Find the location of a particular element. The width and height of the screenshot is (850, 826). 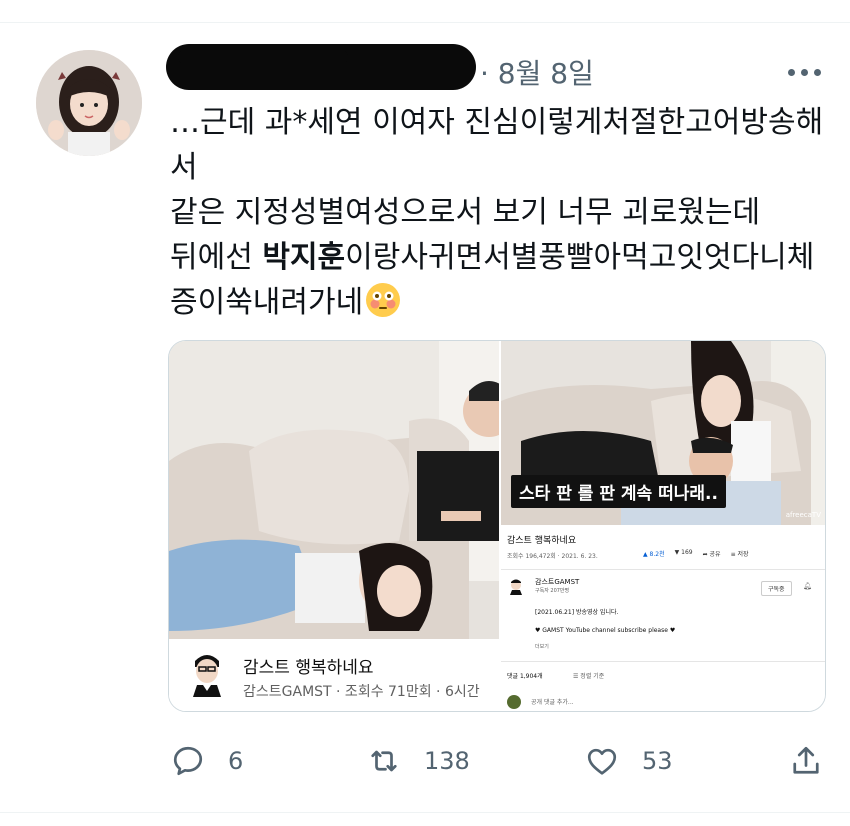

tweet-line-5-text: 증이쑥내려가네 is located at coordinates (267, 302).